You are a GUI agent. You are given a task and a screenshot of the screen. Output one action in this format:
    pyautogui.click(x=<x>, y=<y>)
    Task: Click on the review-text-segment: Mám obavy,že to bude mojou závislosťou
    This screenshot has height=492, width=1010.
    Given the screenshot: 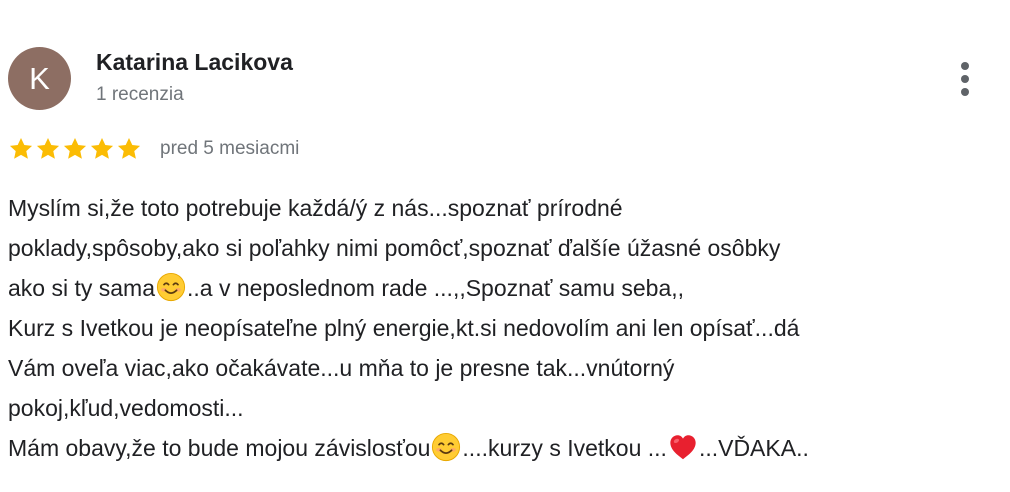 What is the action you would take?
    pyautogui.click(x=219, y=448)
    